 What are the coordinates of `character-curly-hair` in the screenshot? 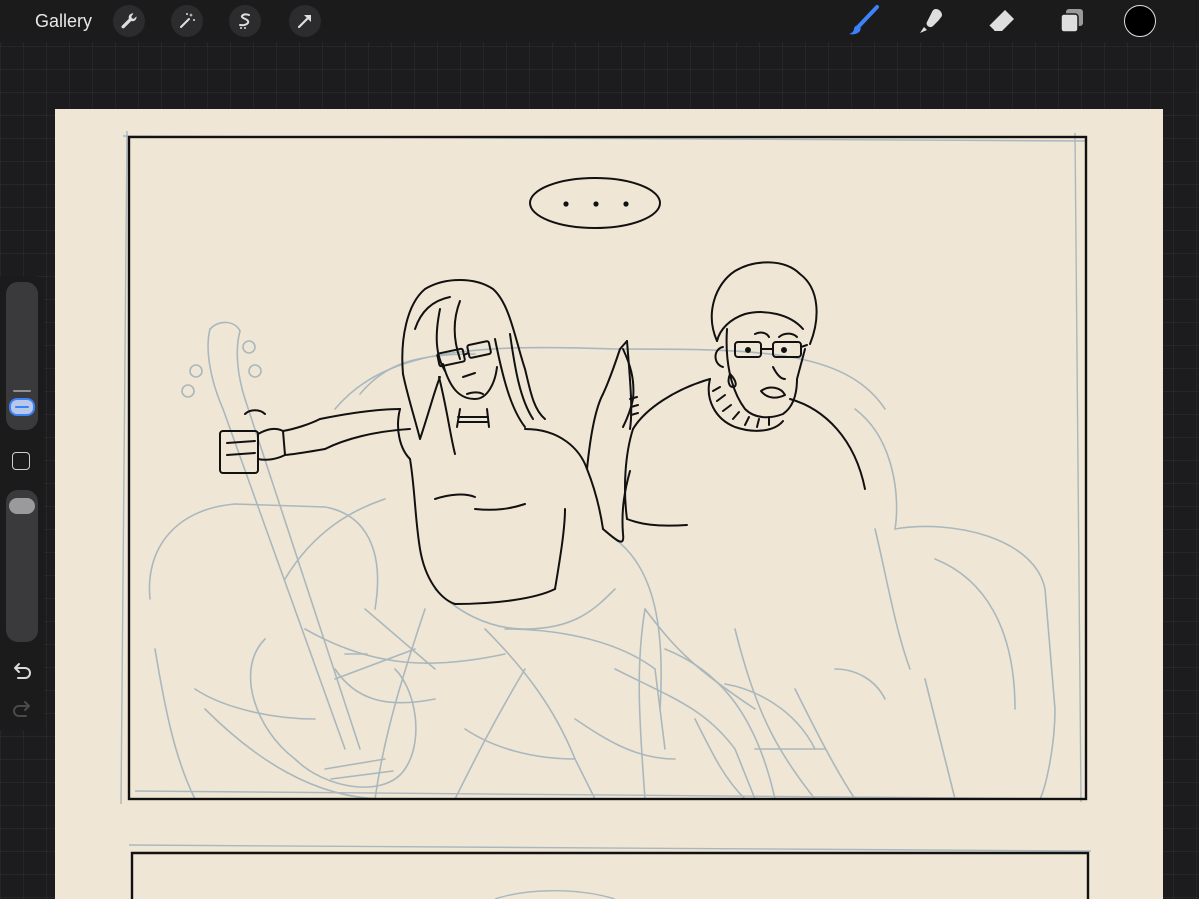 It's located at (745, 394).